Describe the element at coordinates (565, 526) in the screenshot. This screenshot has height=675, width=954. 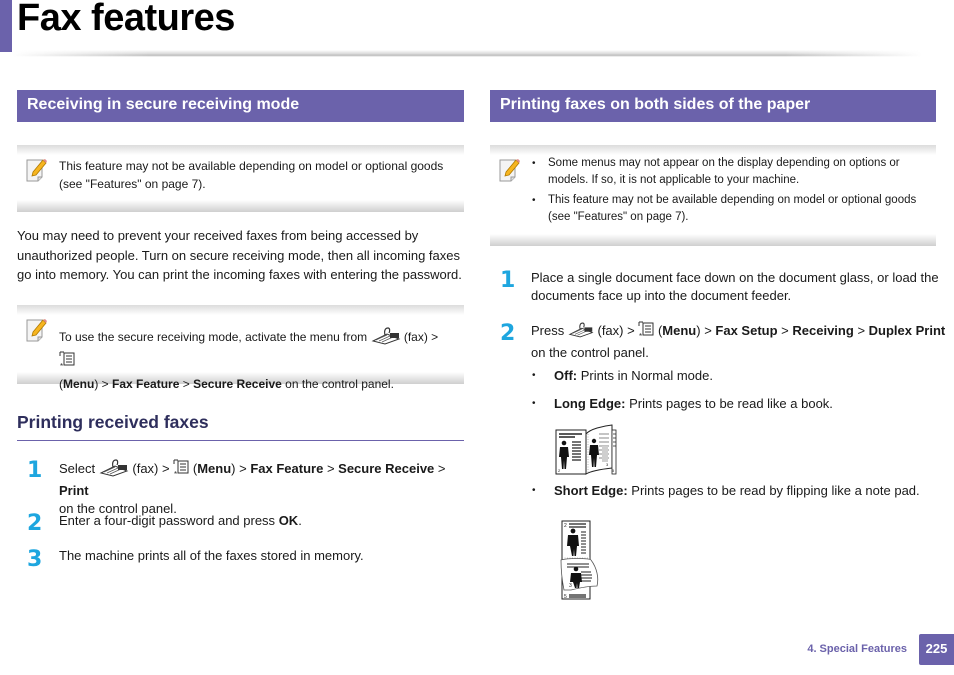
I see `svg-text: 2` at that location.